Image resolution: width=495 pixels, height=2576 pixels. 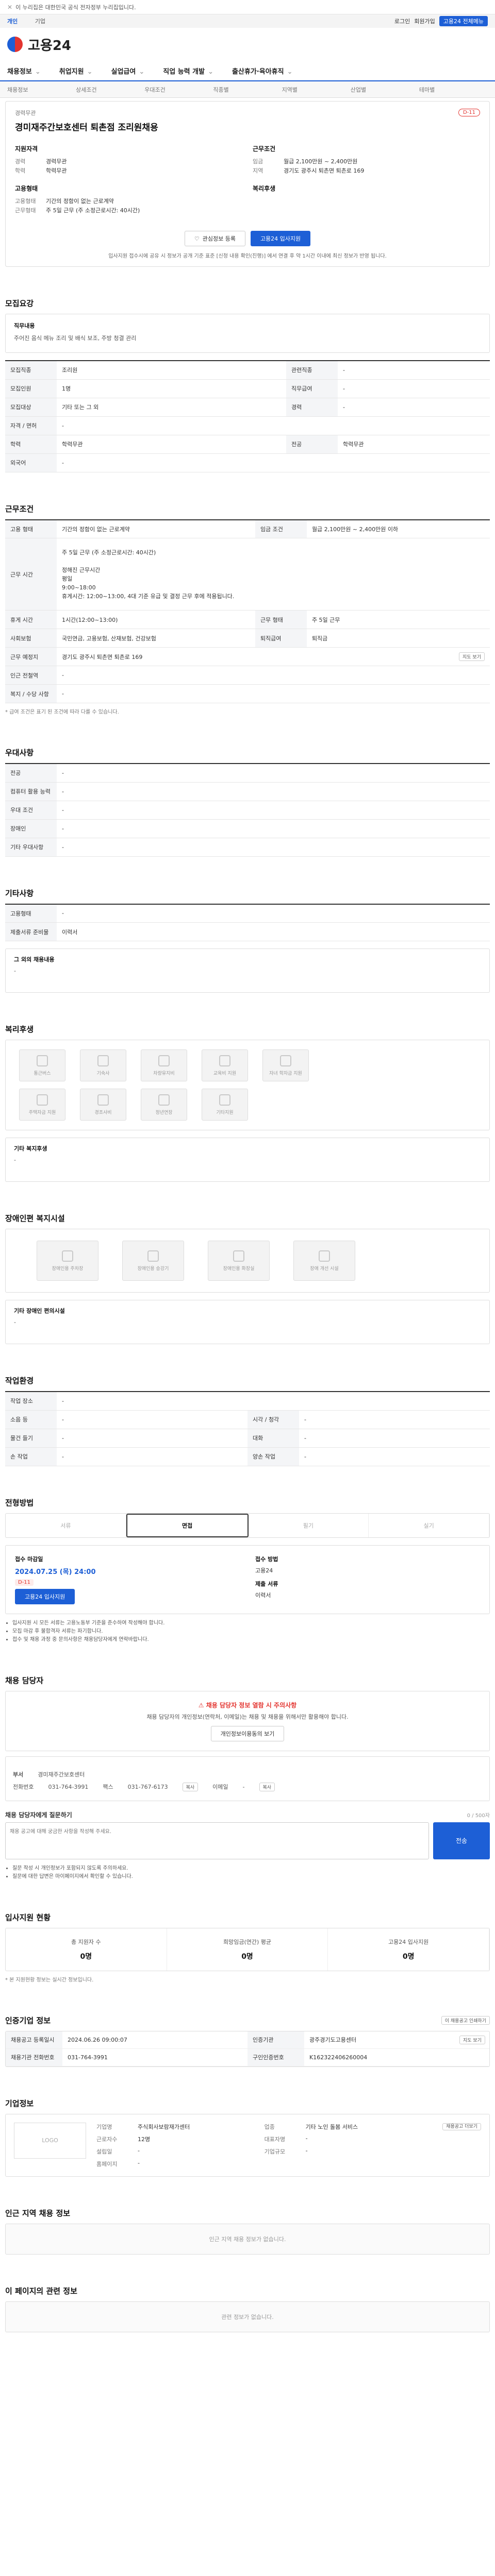 What do you see at coordinates (76, 71) in the screenshot?
I see `gnb-item-support: 취업지원 ⌄` at bounding box center [76, 71].